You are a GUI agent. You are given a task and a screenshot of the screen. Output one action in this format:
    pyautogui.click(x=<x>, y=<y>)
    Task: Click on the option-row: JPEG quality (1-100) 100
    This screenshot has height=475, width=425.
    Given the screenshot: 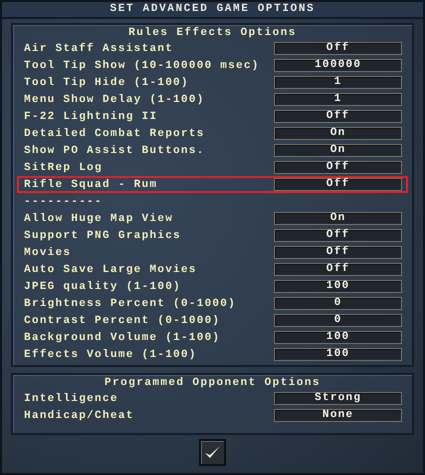 What is the action you would take?
    pyautogui.click(x=212, y=286)
    